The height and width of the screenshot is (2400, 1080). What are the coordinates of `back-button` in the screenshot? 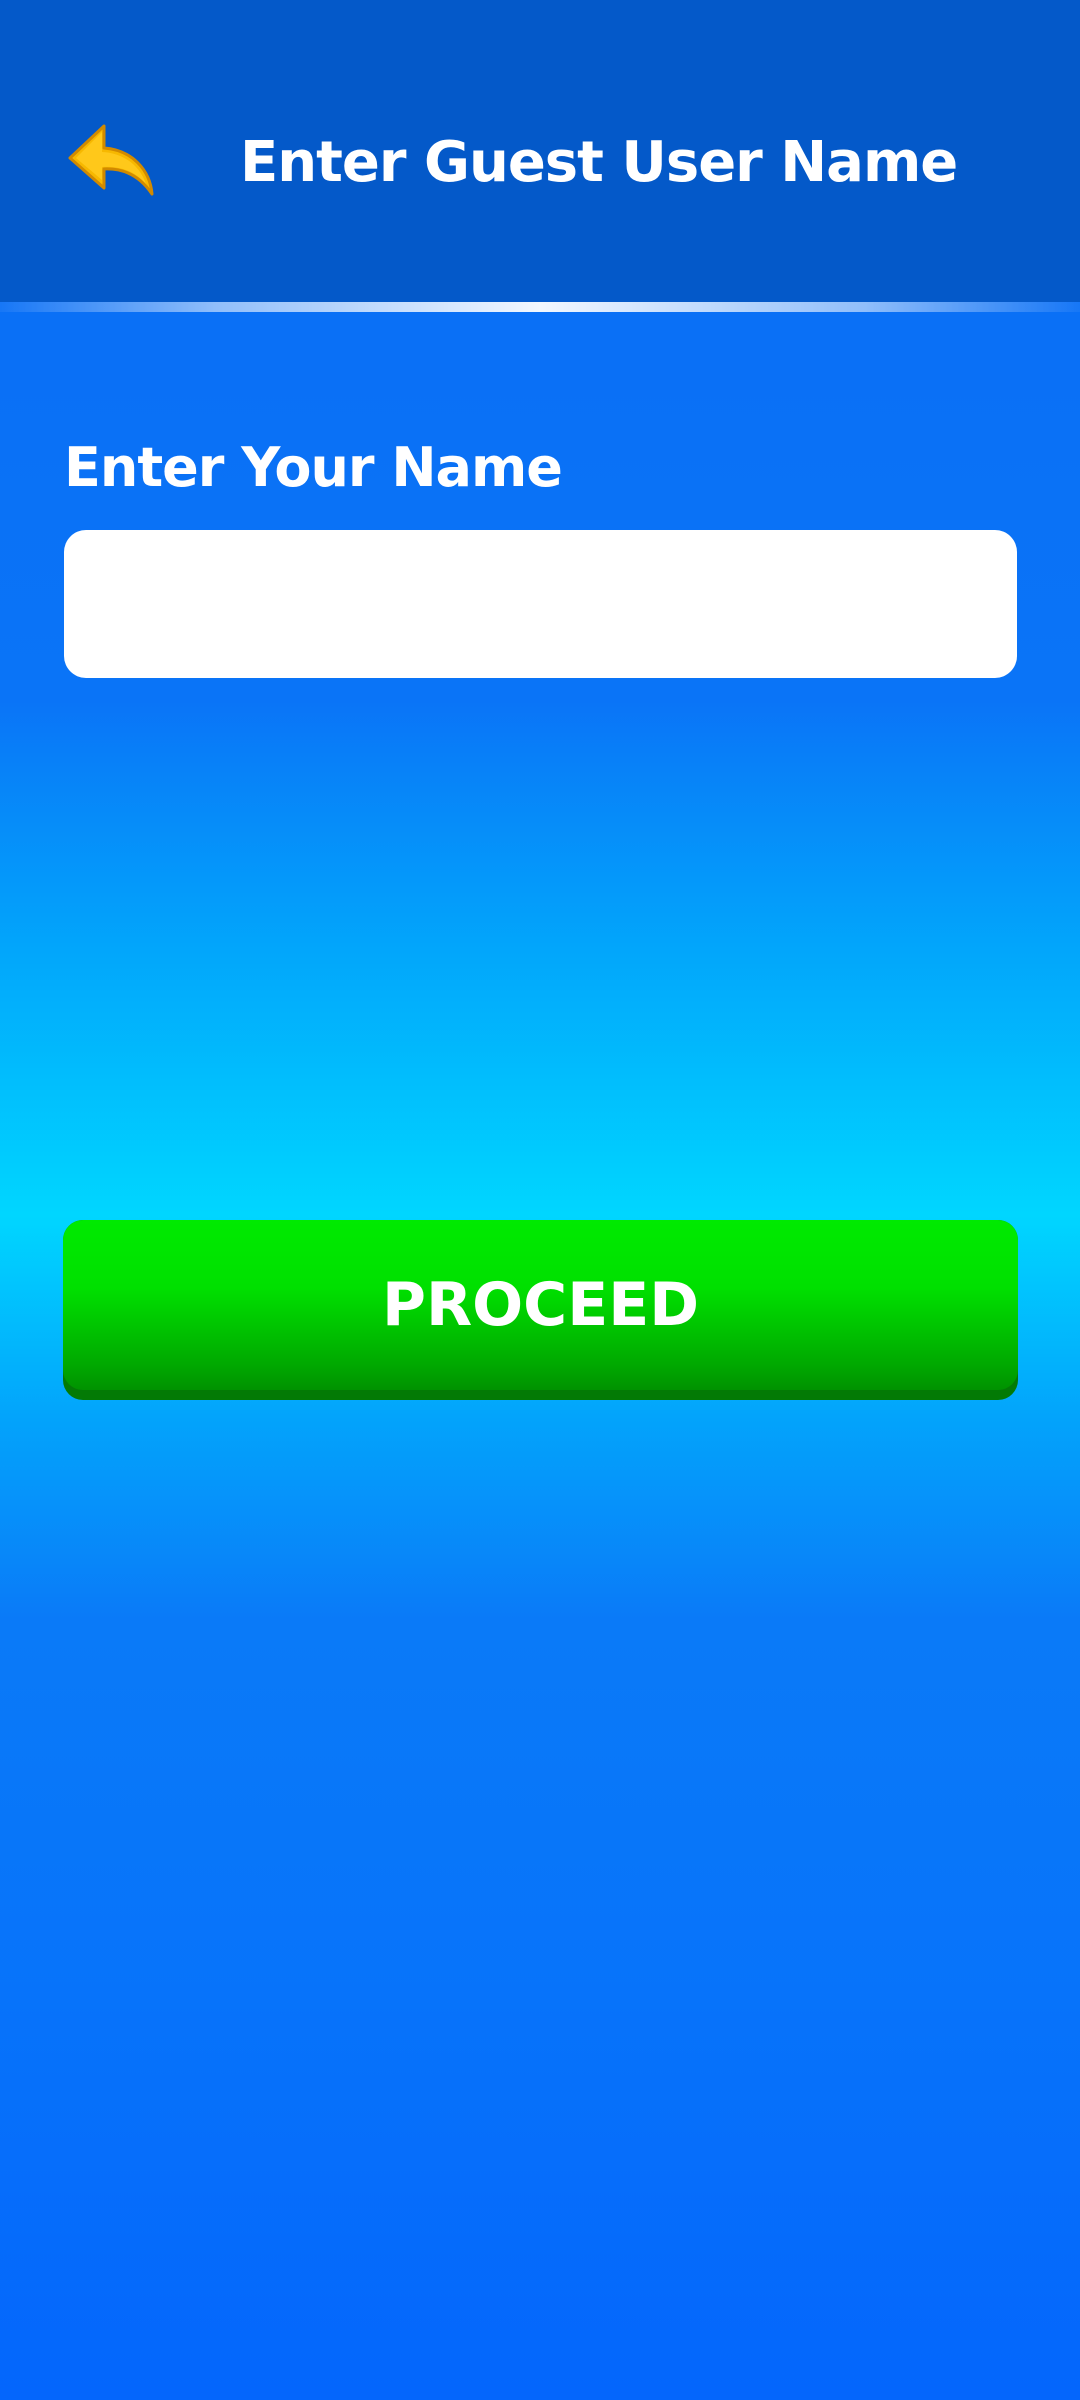 It's located at (111, 162).